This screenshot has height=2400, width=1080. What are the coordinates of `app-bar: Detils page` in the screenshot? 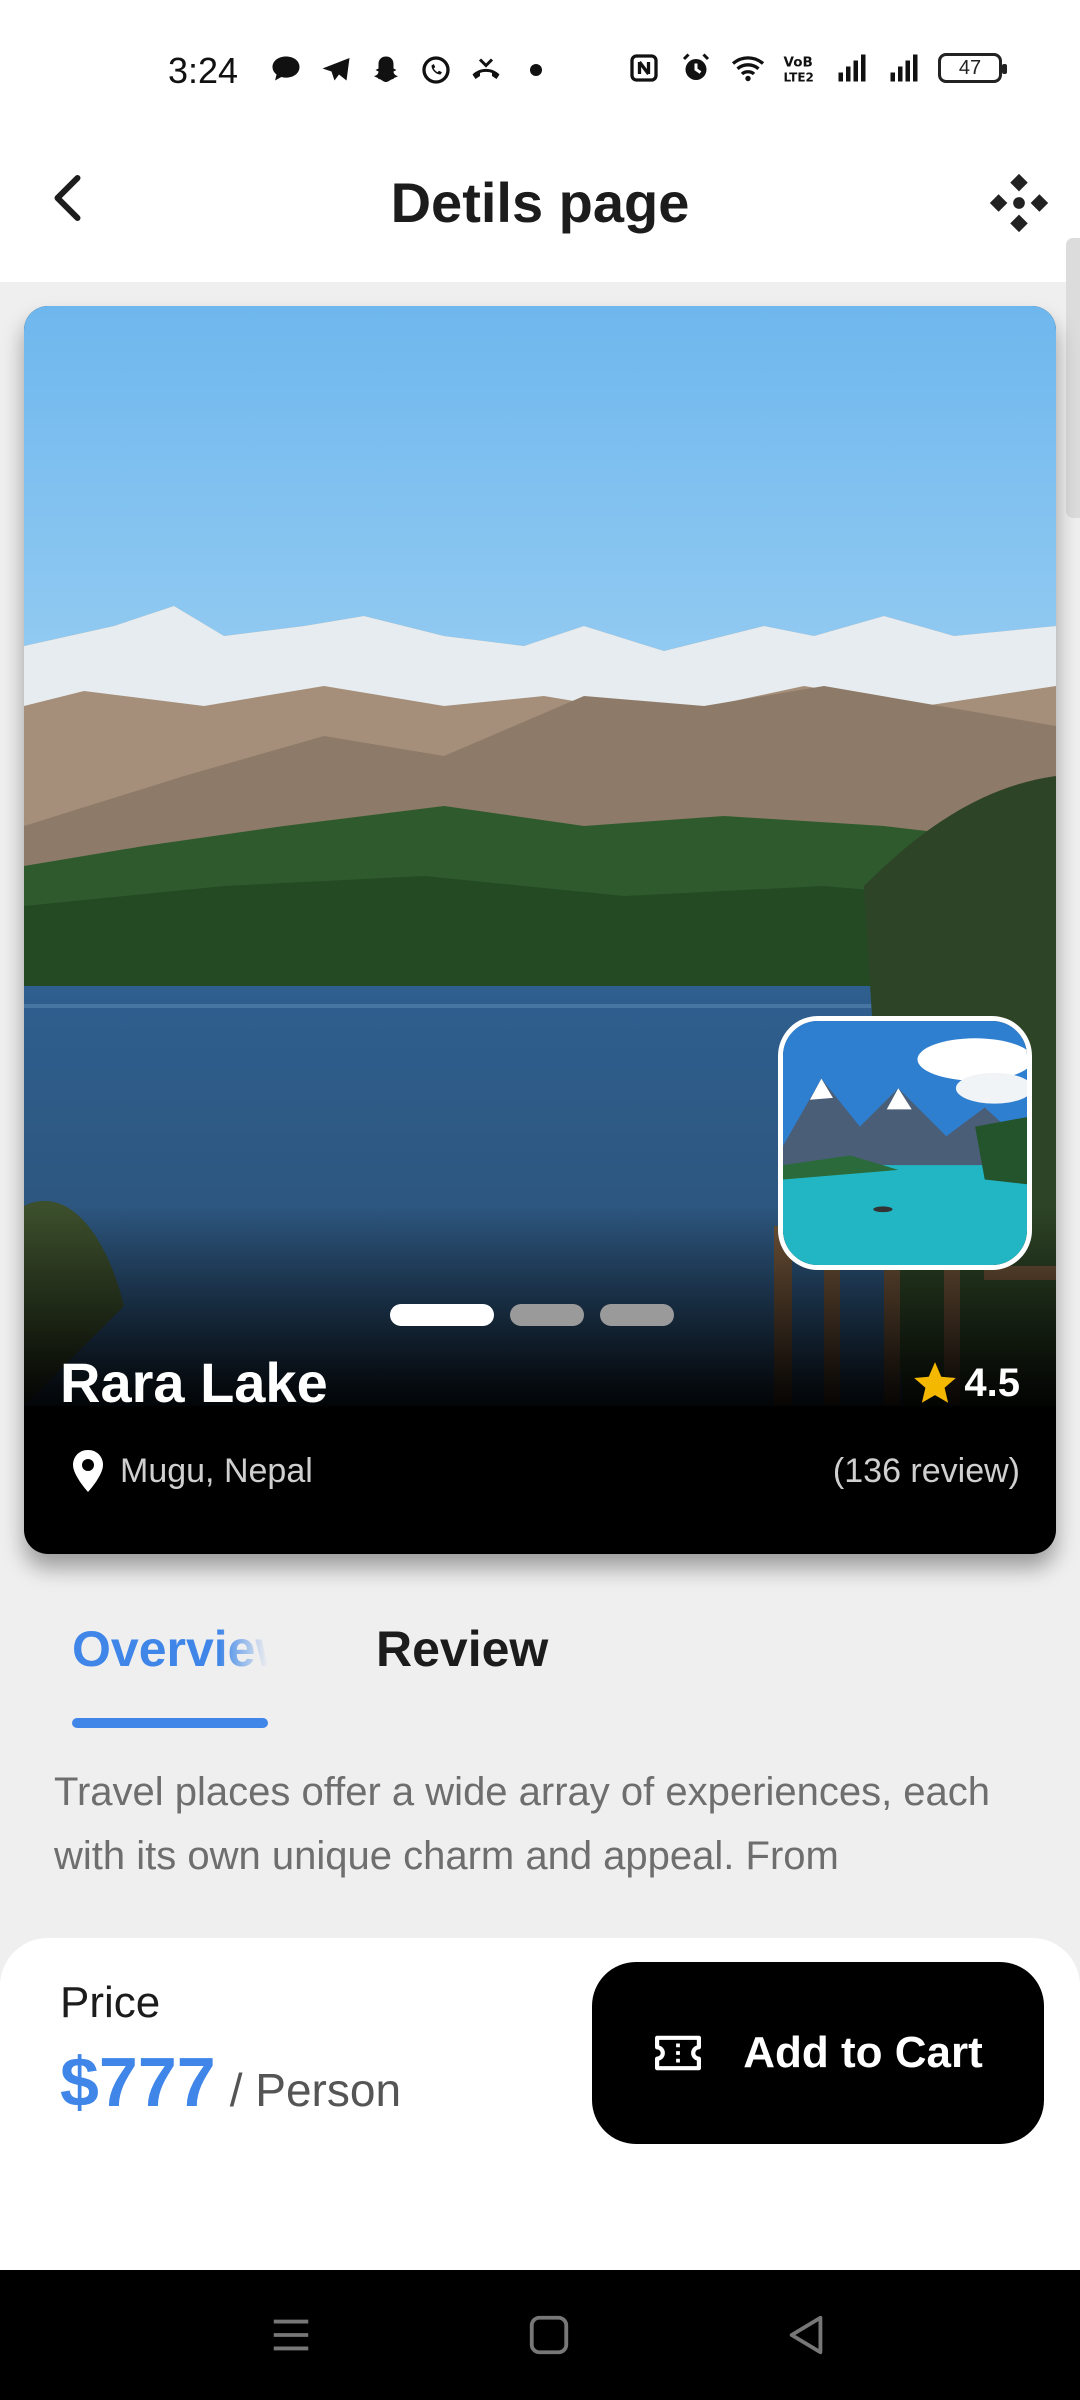 It's located at (540, 211).